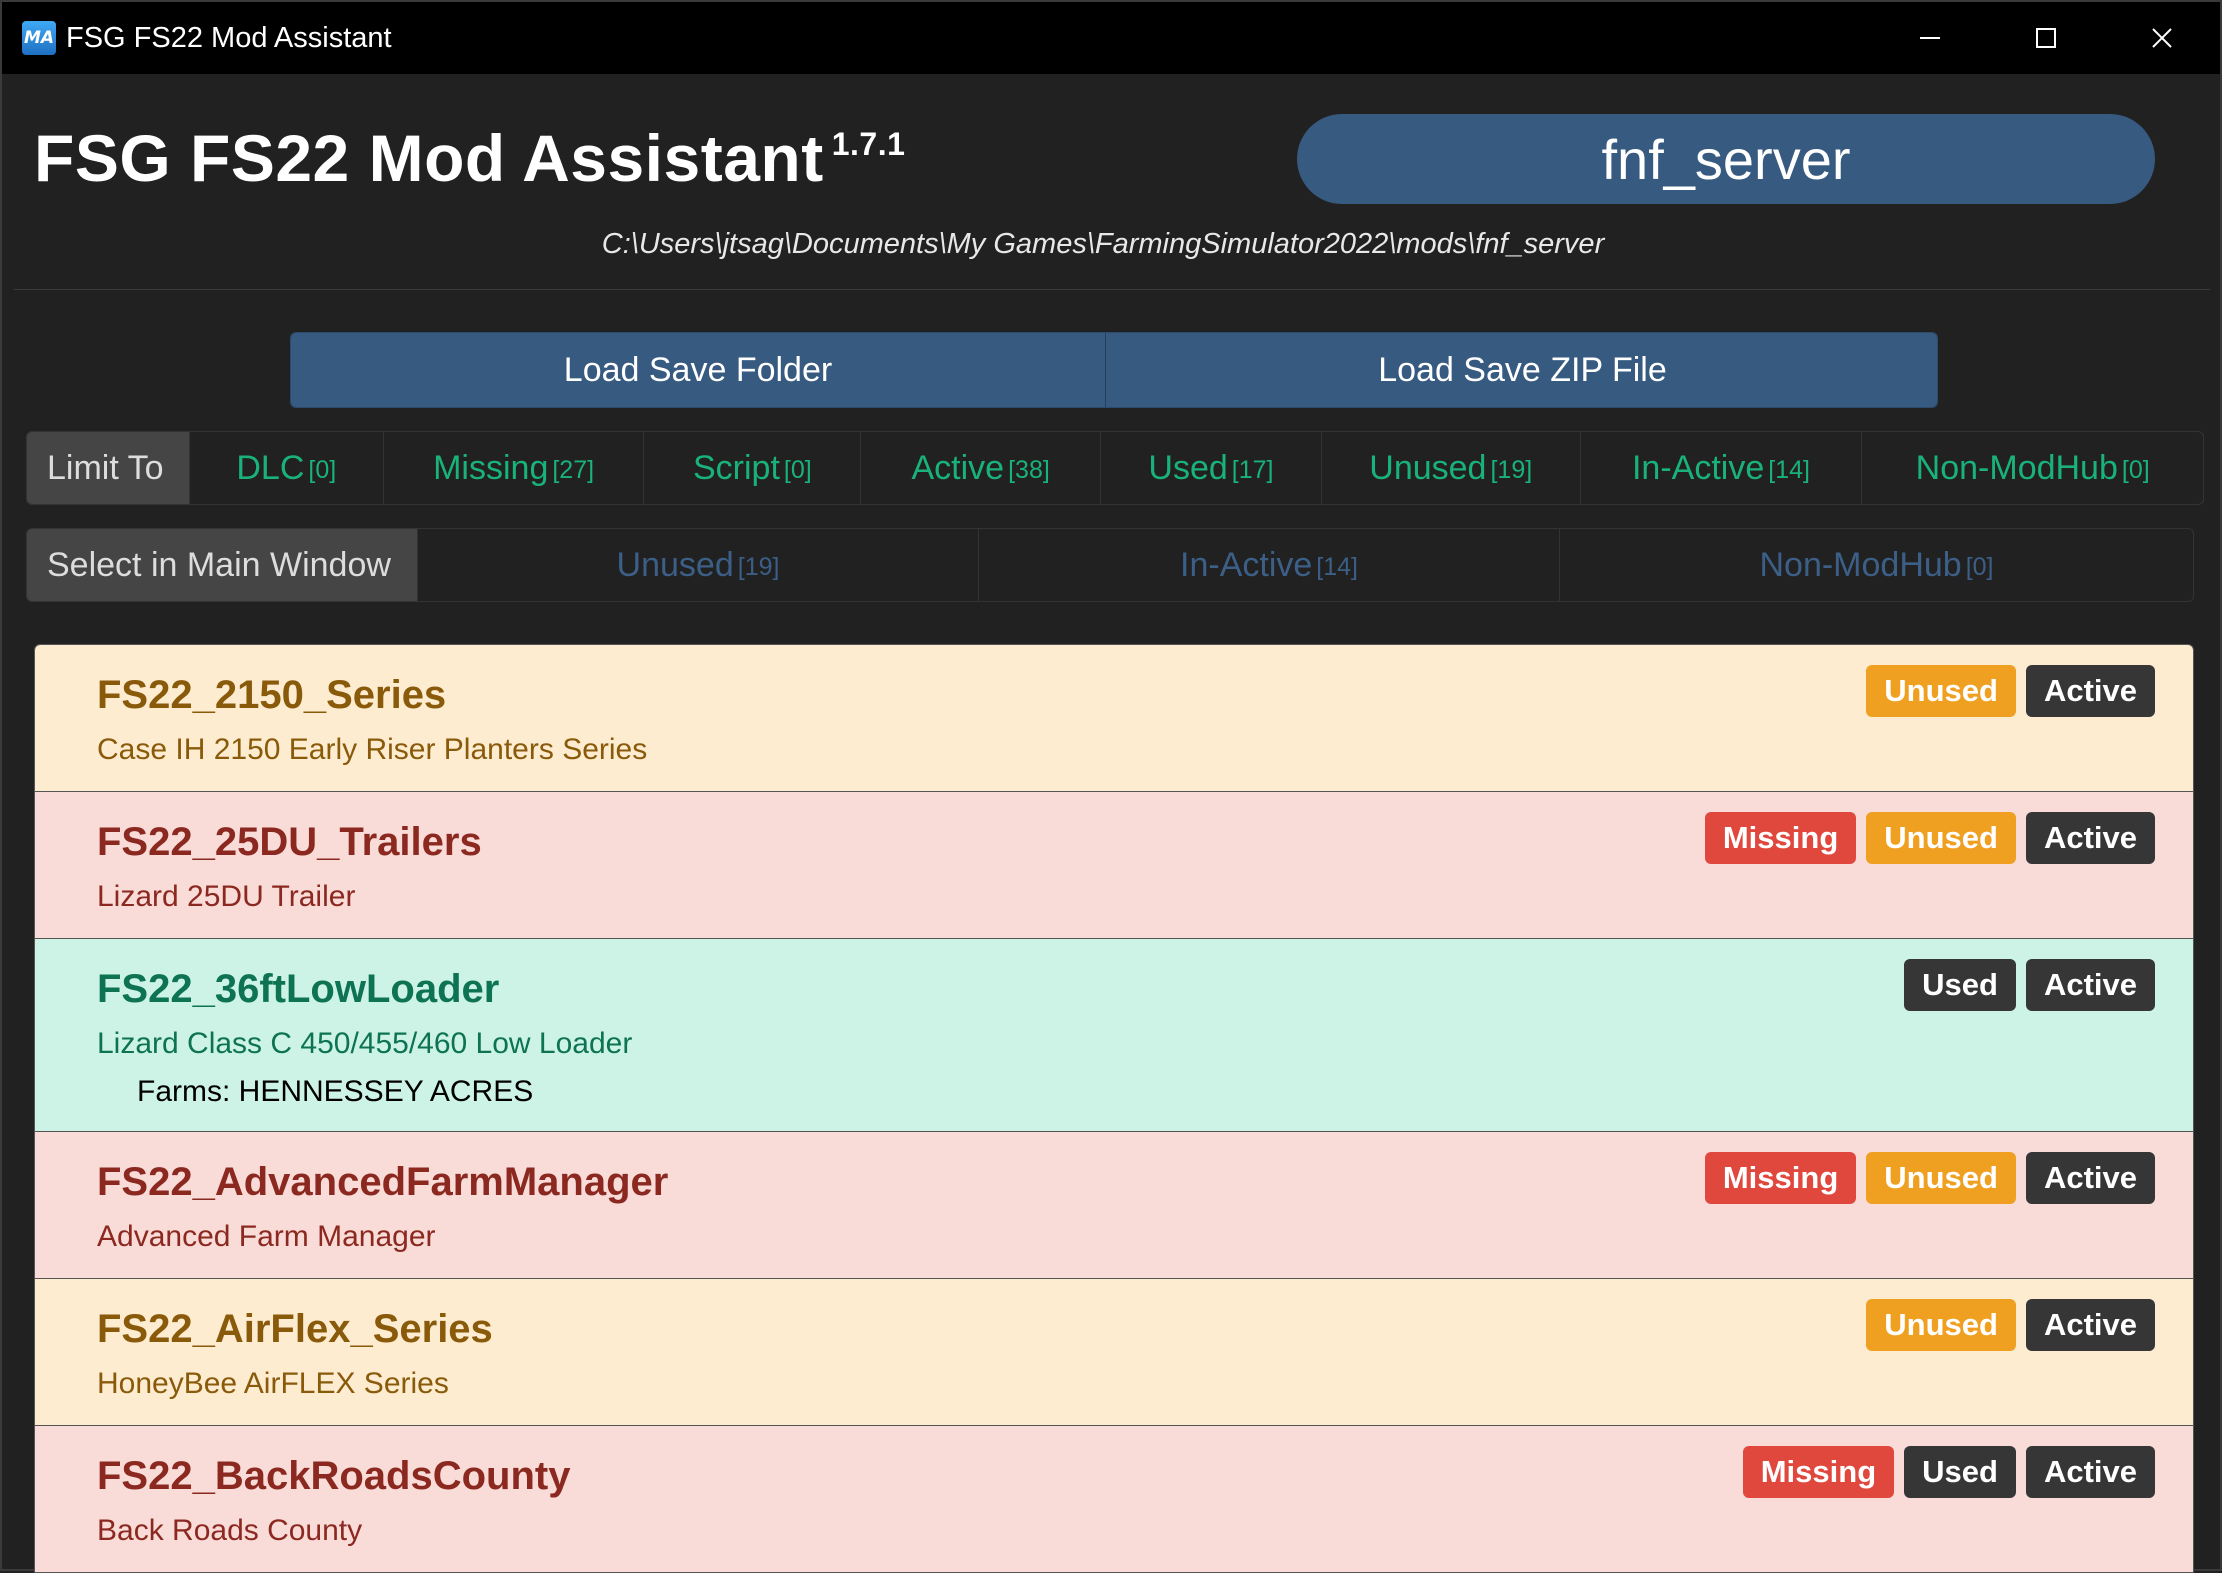 This screenshot has width=2222, height=1573. I want to click on limit-to-label: Limit To, so click(108, 468).